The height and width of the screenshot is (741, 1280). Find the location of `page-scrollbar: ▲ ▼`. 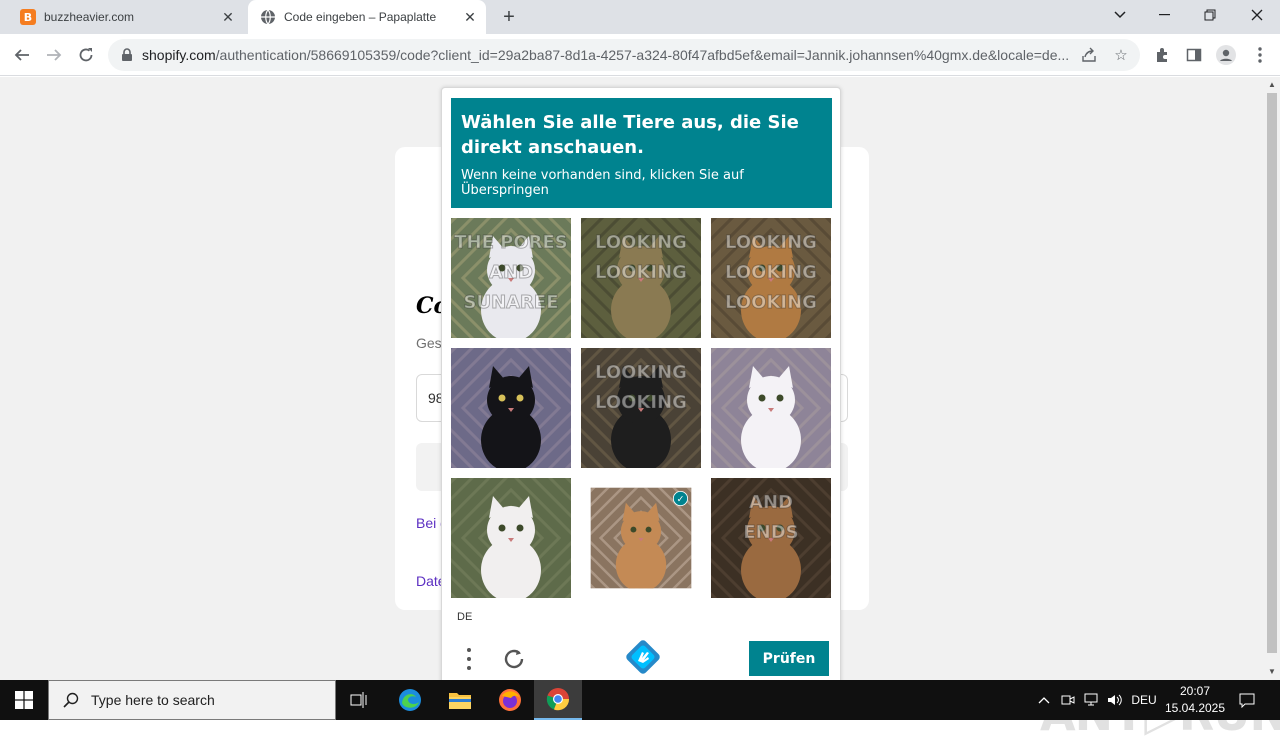

page-scrollbar: ▲ ▼ is located at coordinates (1272, 378).